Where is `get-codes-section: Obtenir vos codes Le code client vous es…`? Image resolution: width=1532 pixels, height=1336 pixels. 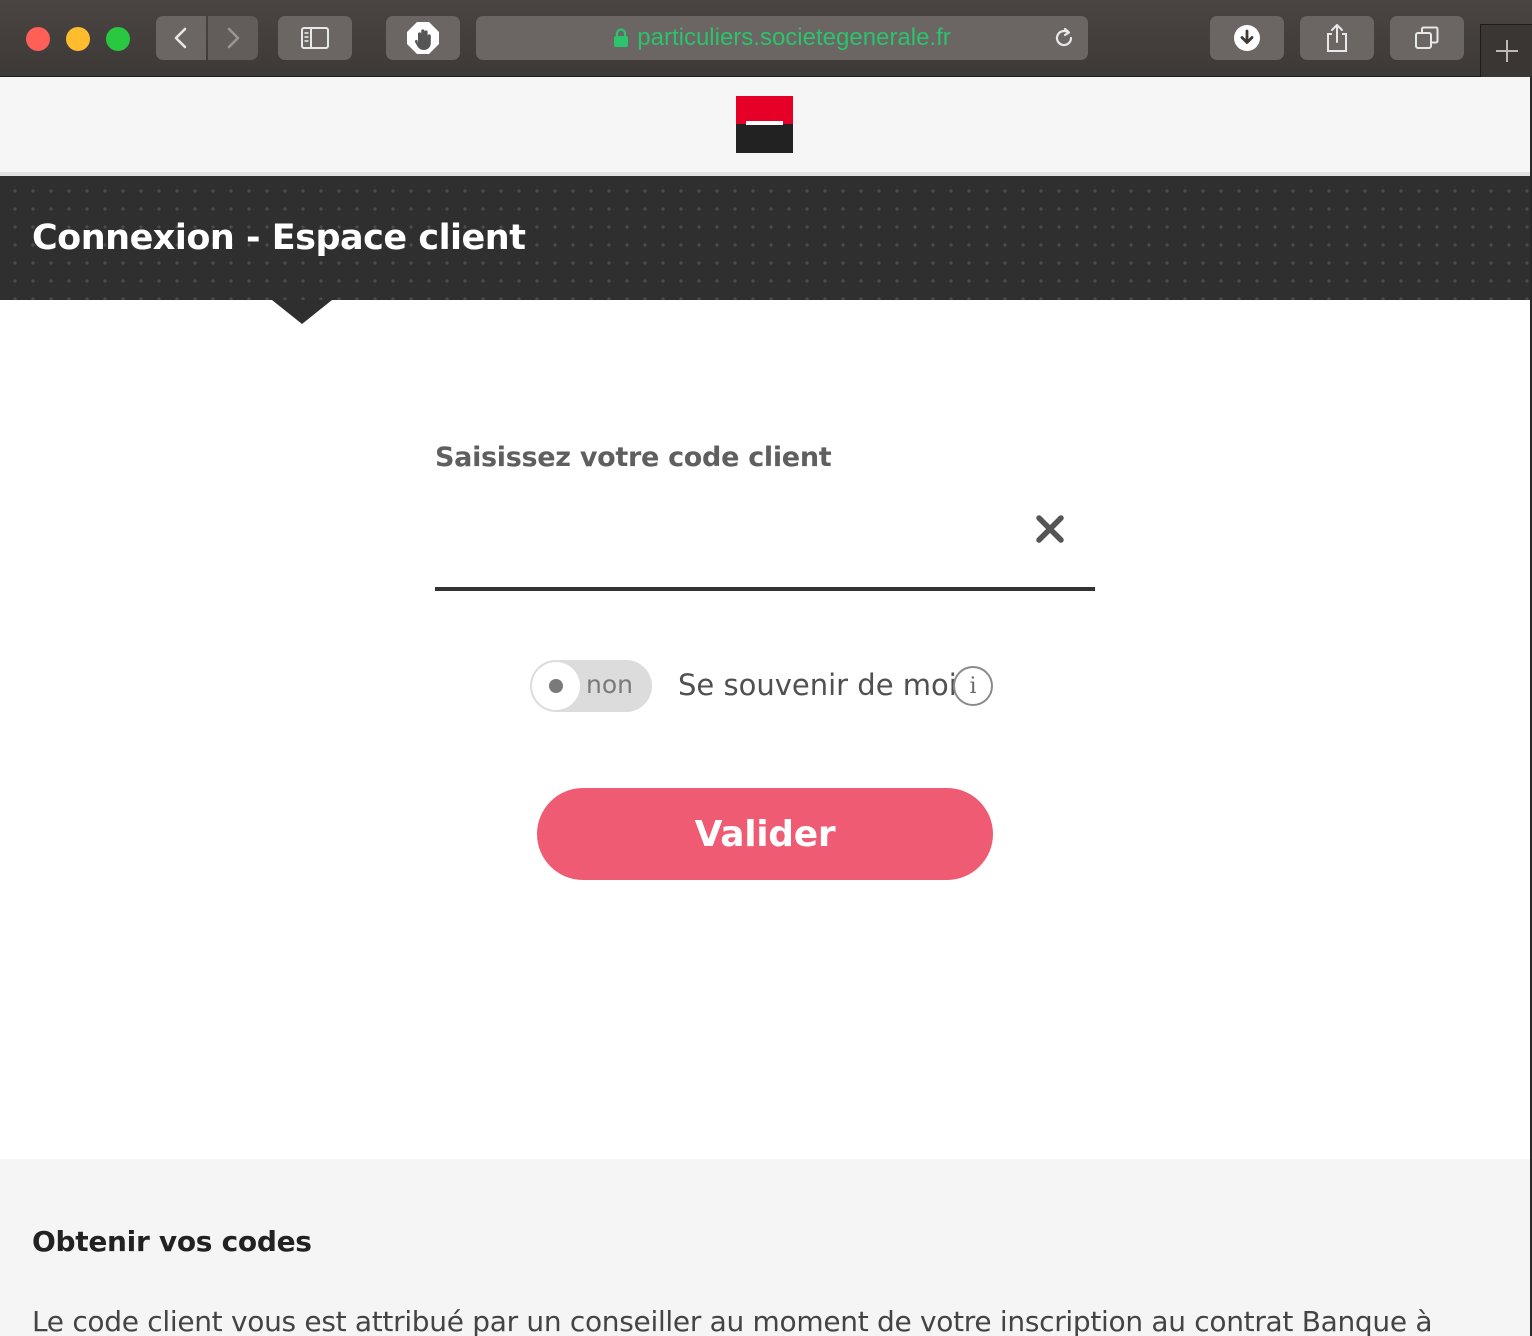 get-codes-section: Obtenir vos codes Le code client vous es… is located at coordinates (765, 1247).